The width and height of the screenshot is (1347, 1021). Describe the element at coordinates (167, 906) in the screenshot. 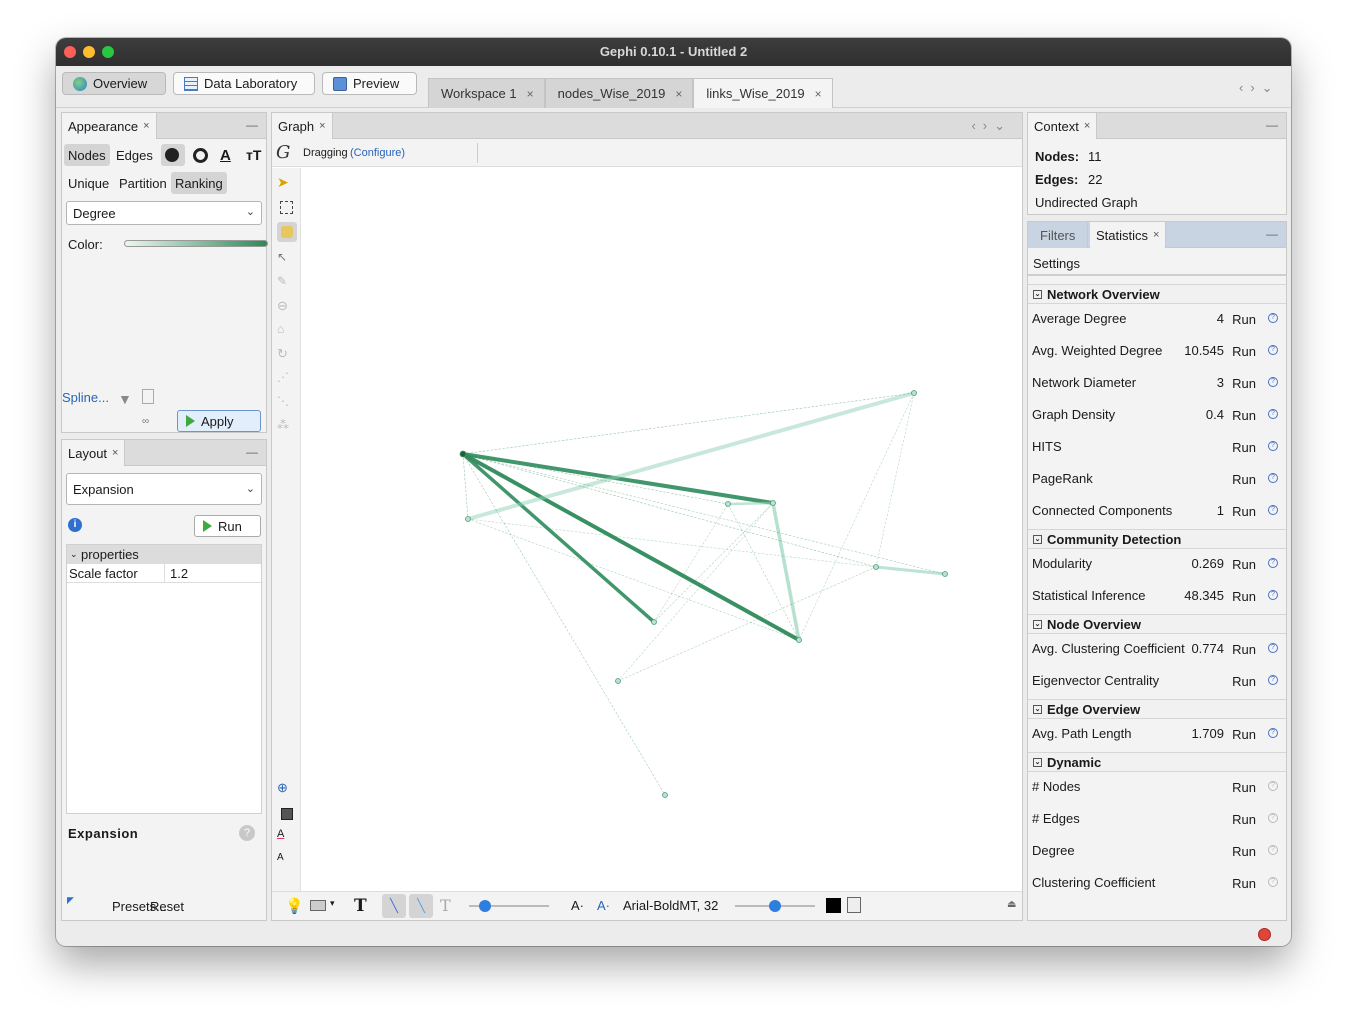

I see `reset-button: Reset` at that location.